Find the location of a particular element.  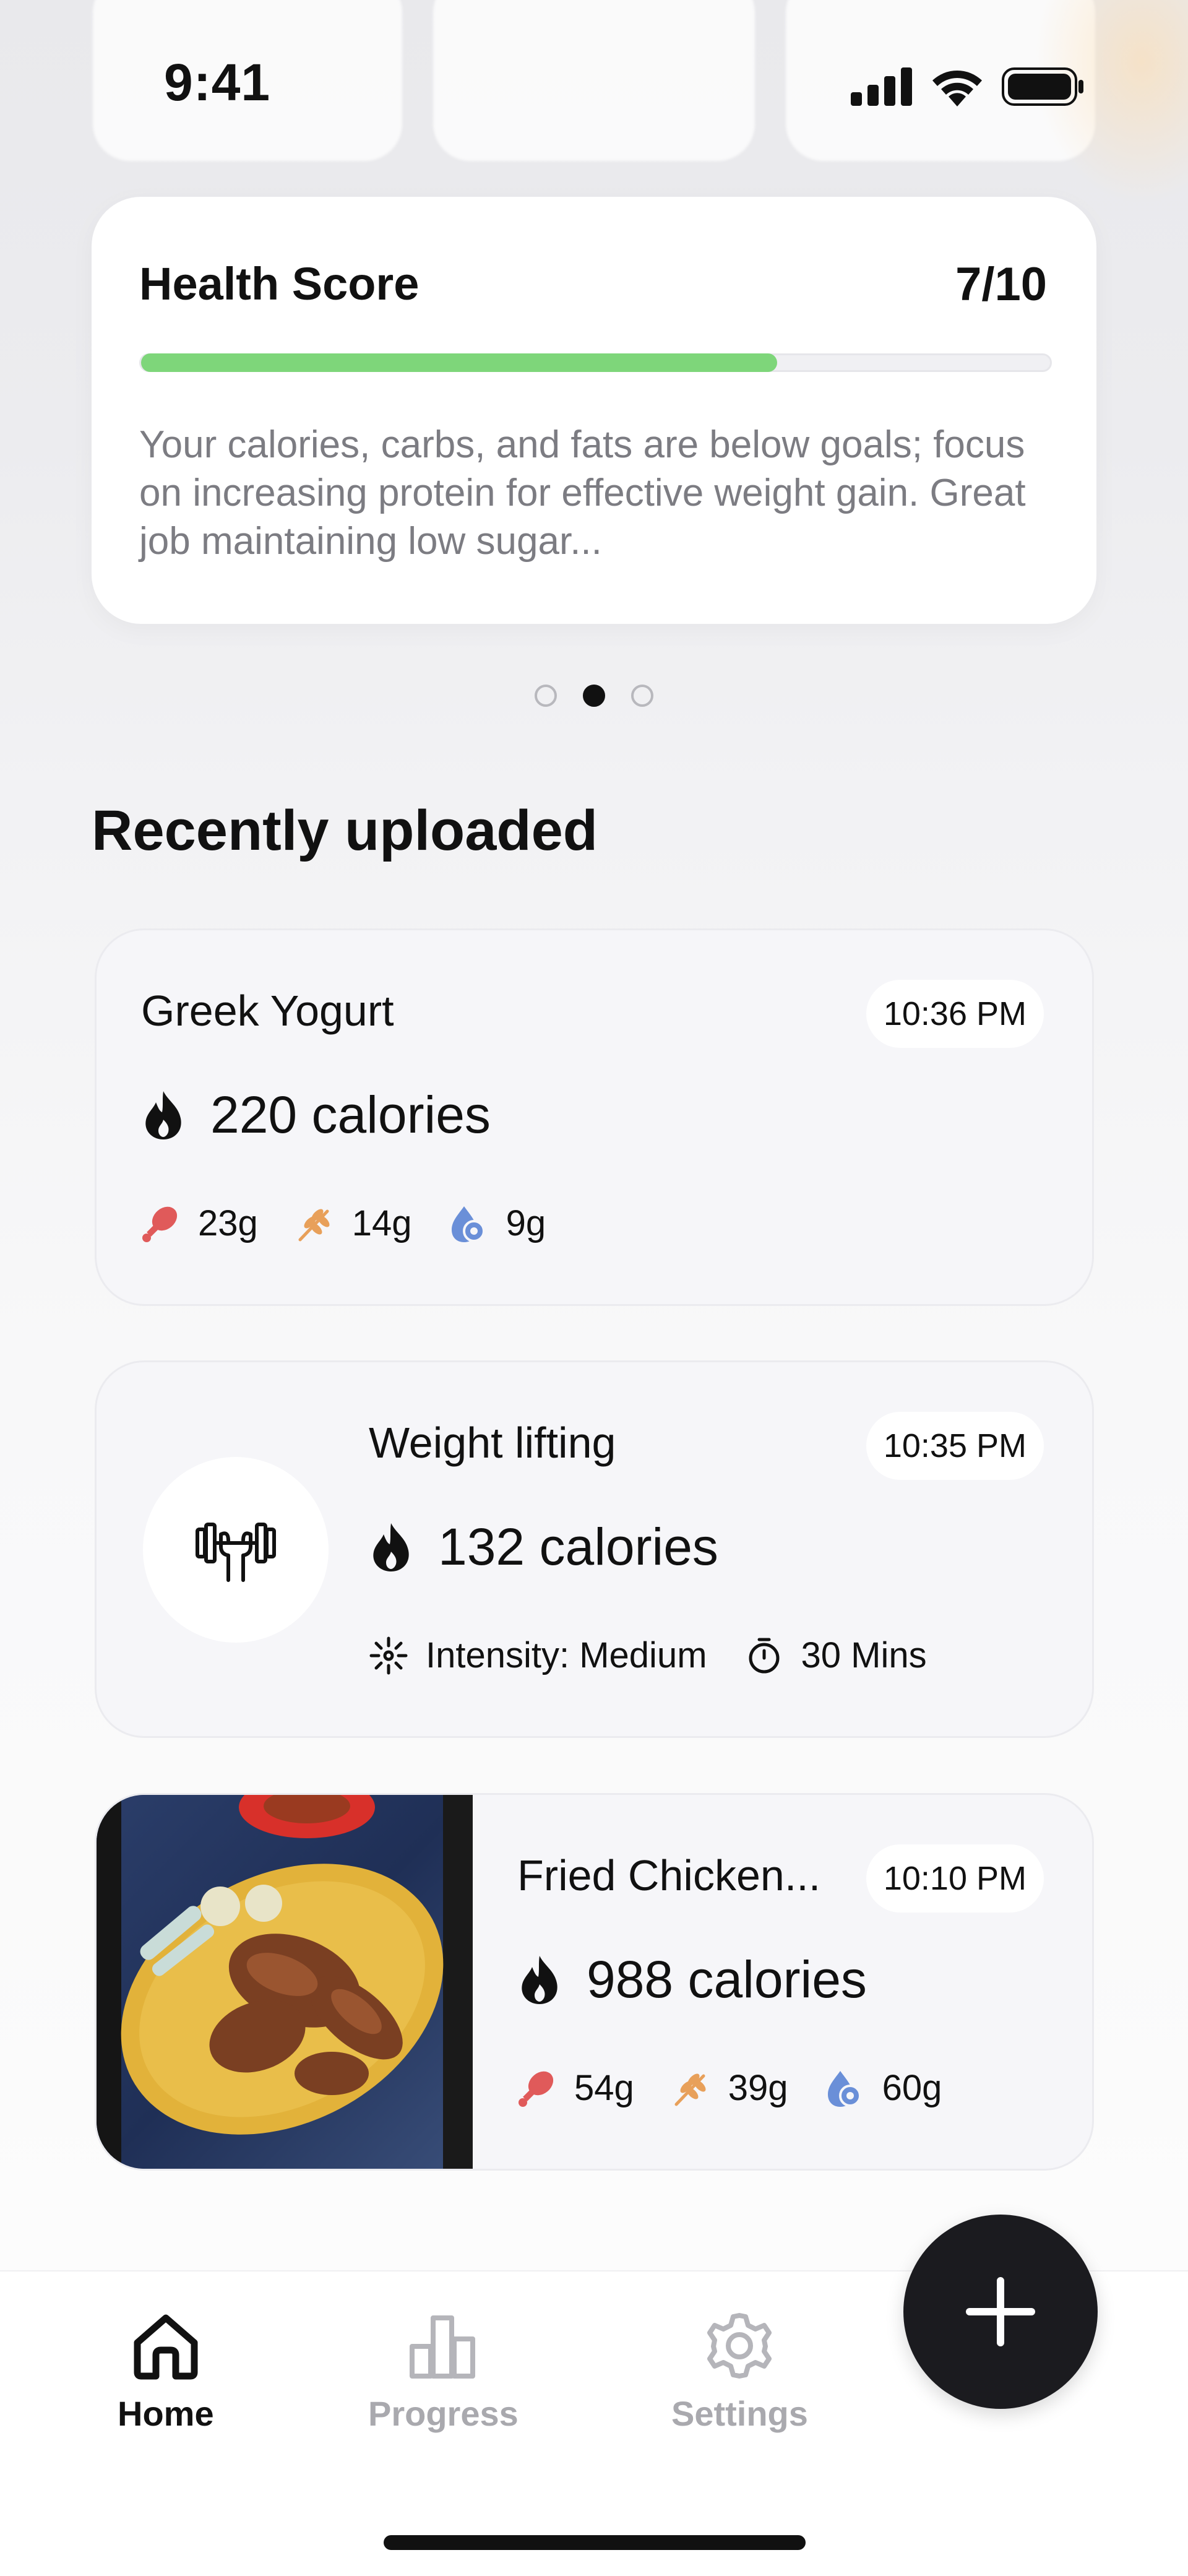

entry-time: 10:10 PM is located at coordinates (955, 1878).